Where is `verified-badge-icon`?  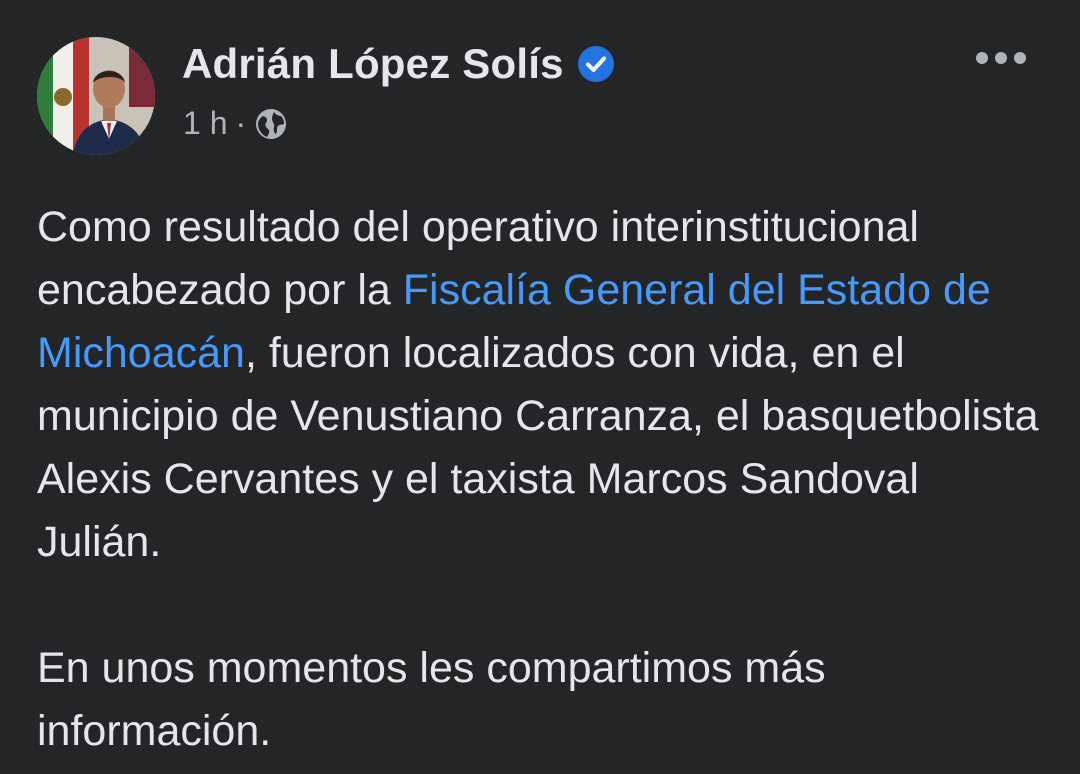
verified-badge-icon is located at coordinates (596, 64).